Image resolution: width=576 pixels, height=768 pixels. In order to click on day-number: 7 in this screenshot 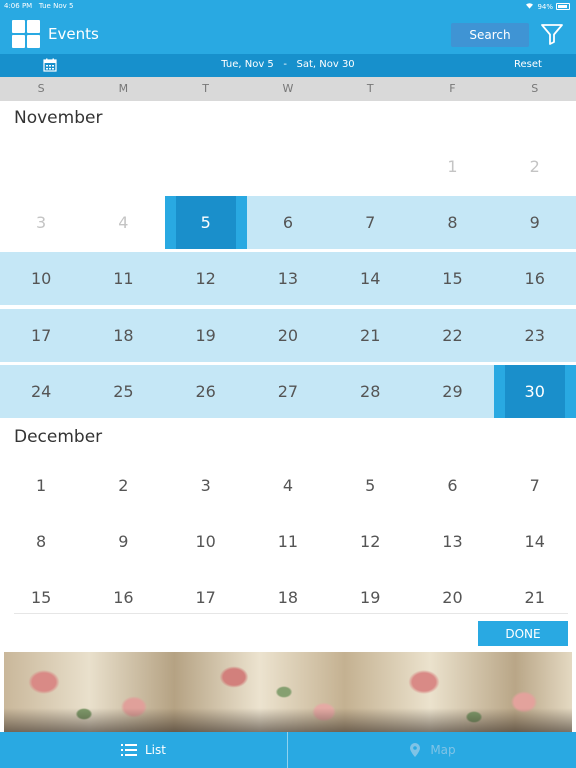, I will do `click(370, 222)`.